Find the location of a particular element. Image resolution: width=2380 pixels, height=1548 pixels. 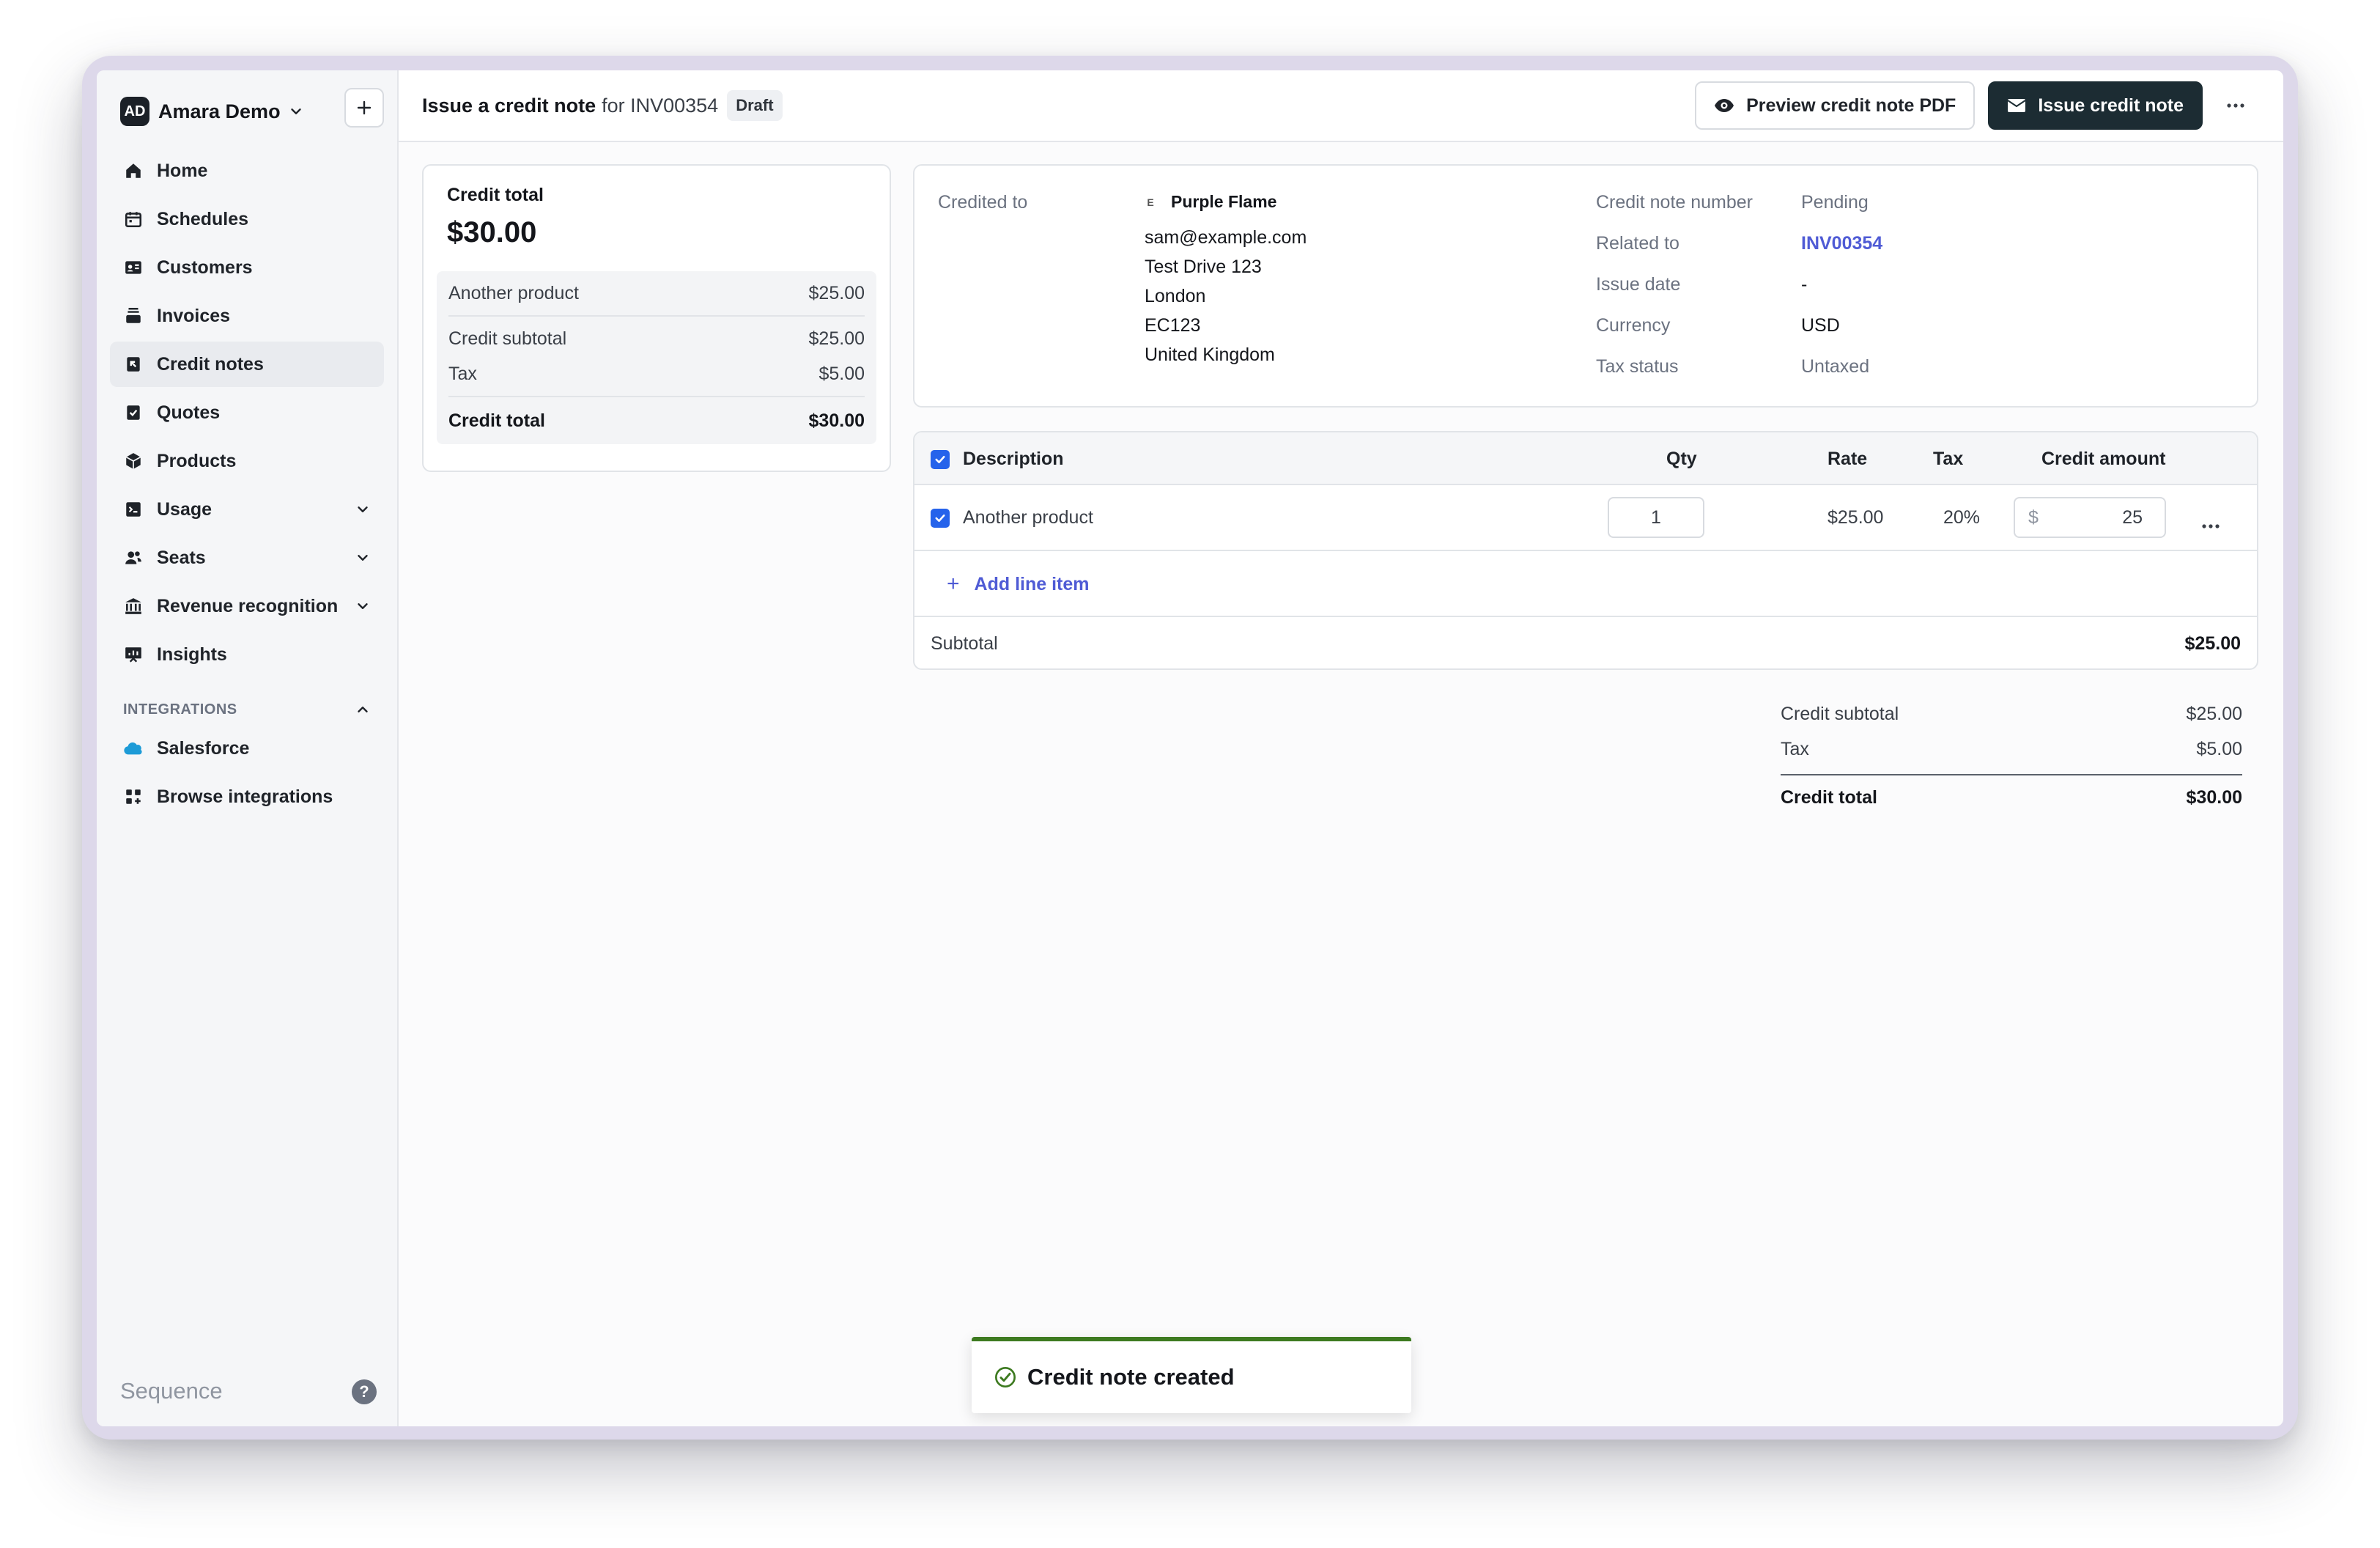

quote-check-icon is located at coordinates (133, 412).